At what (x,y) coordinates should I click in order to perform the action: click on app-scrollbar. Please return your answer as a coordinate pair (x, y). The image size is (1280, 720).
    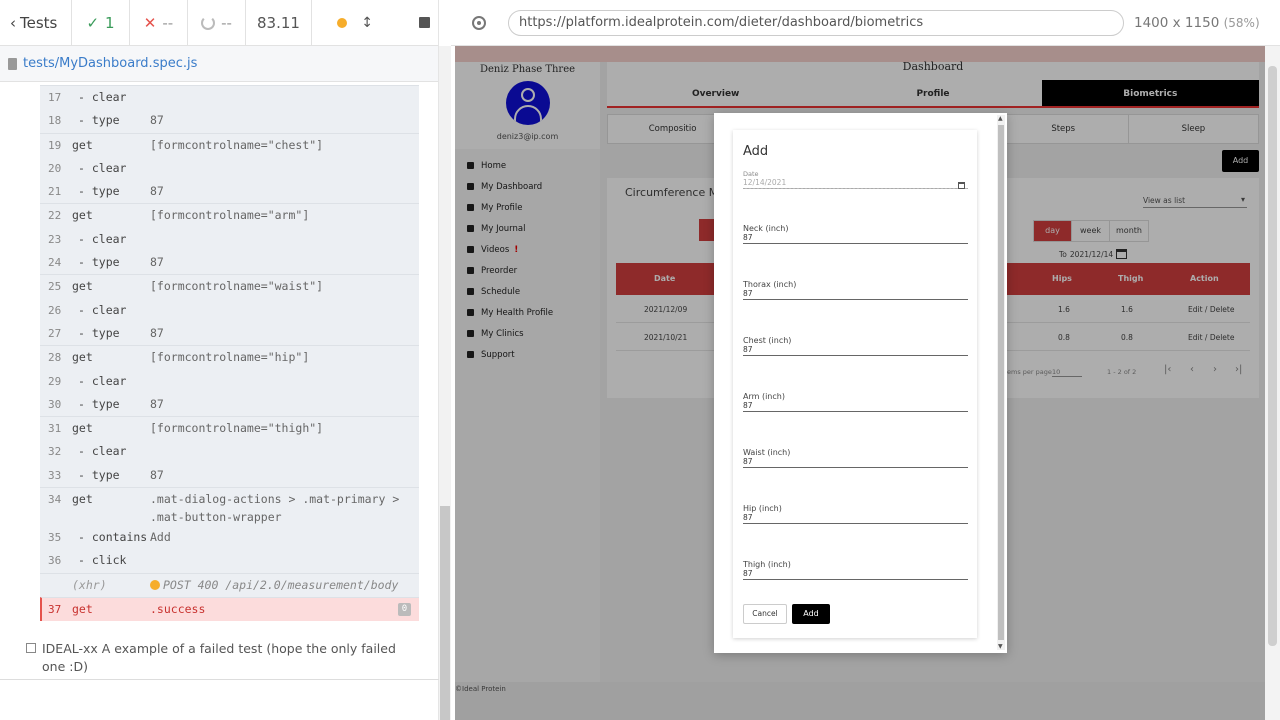
    Looking at the image, I should click on (1272, 383).